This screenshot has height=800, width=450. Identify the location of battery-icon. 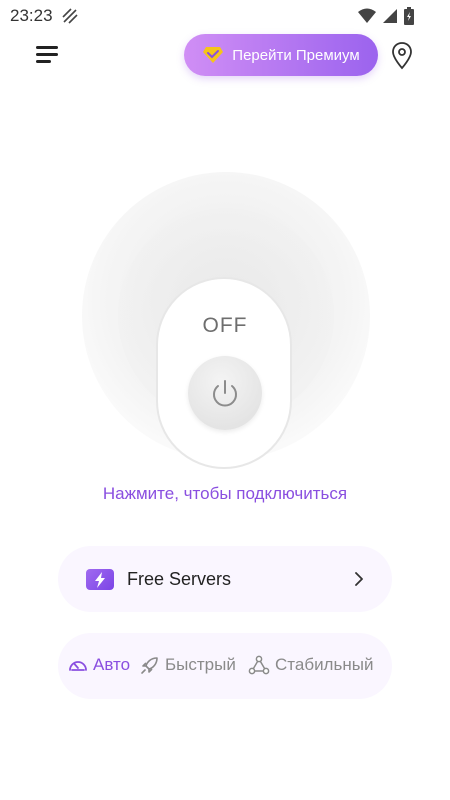
(409, 16).